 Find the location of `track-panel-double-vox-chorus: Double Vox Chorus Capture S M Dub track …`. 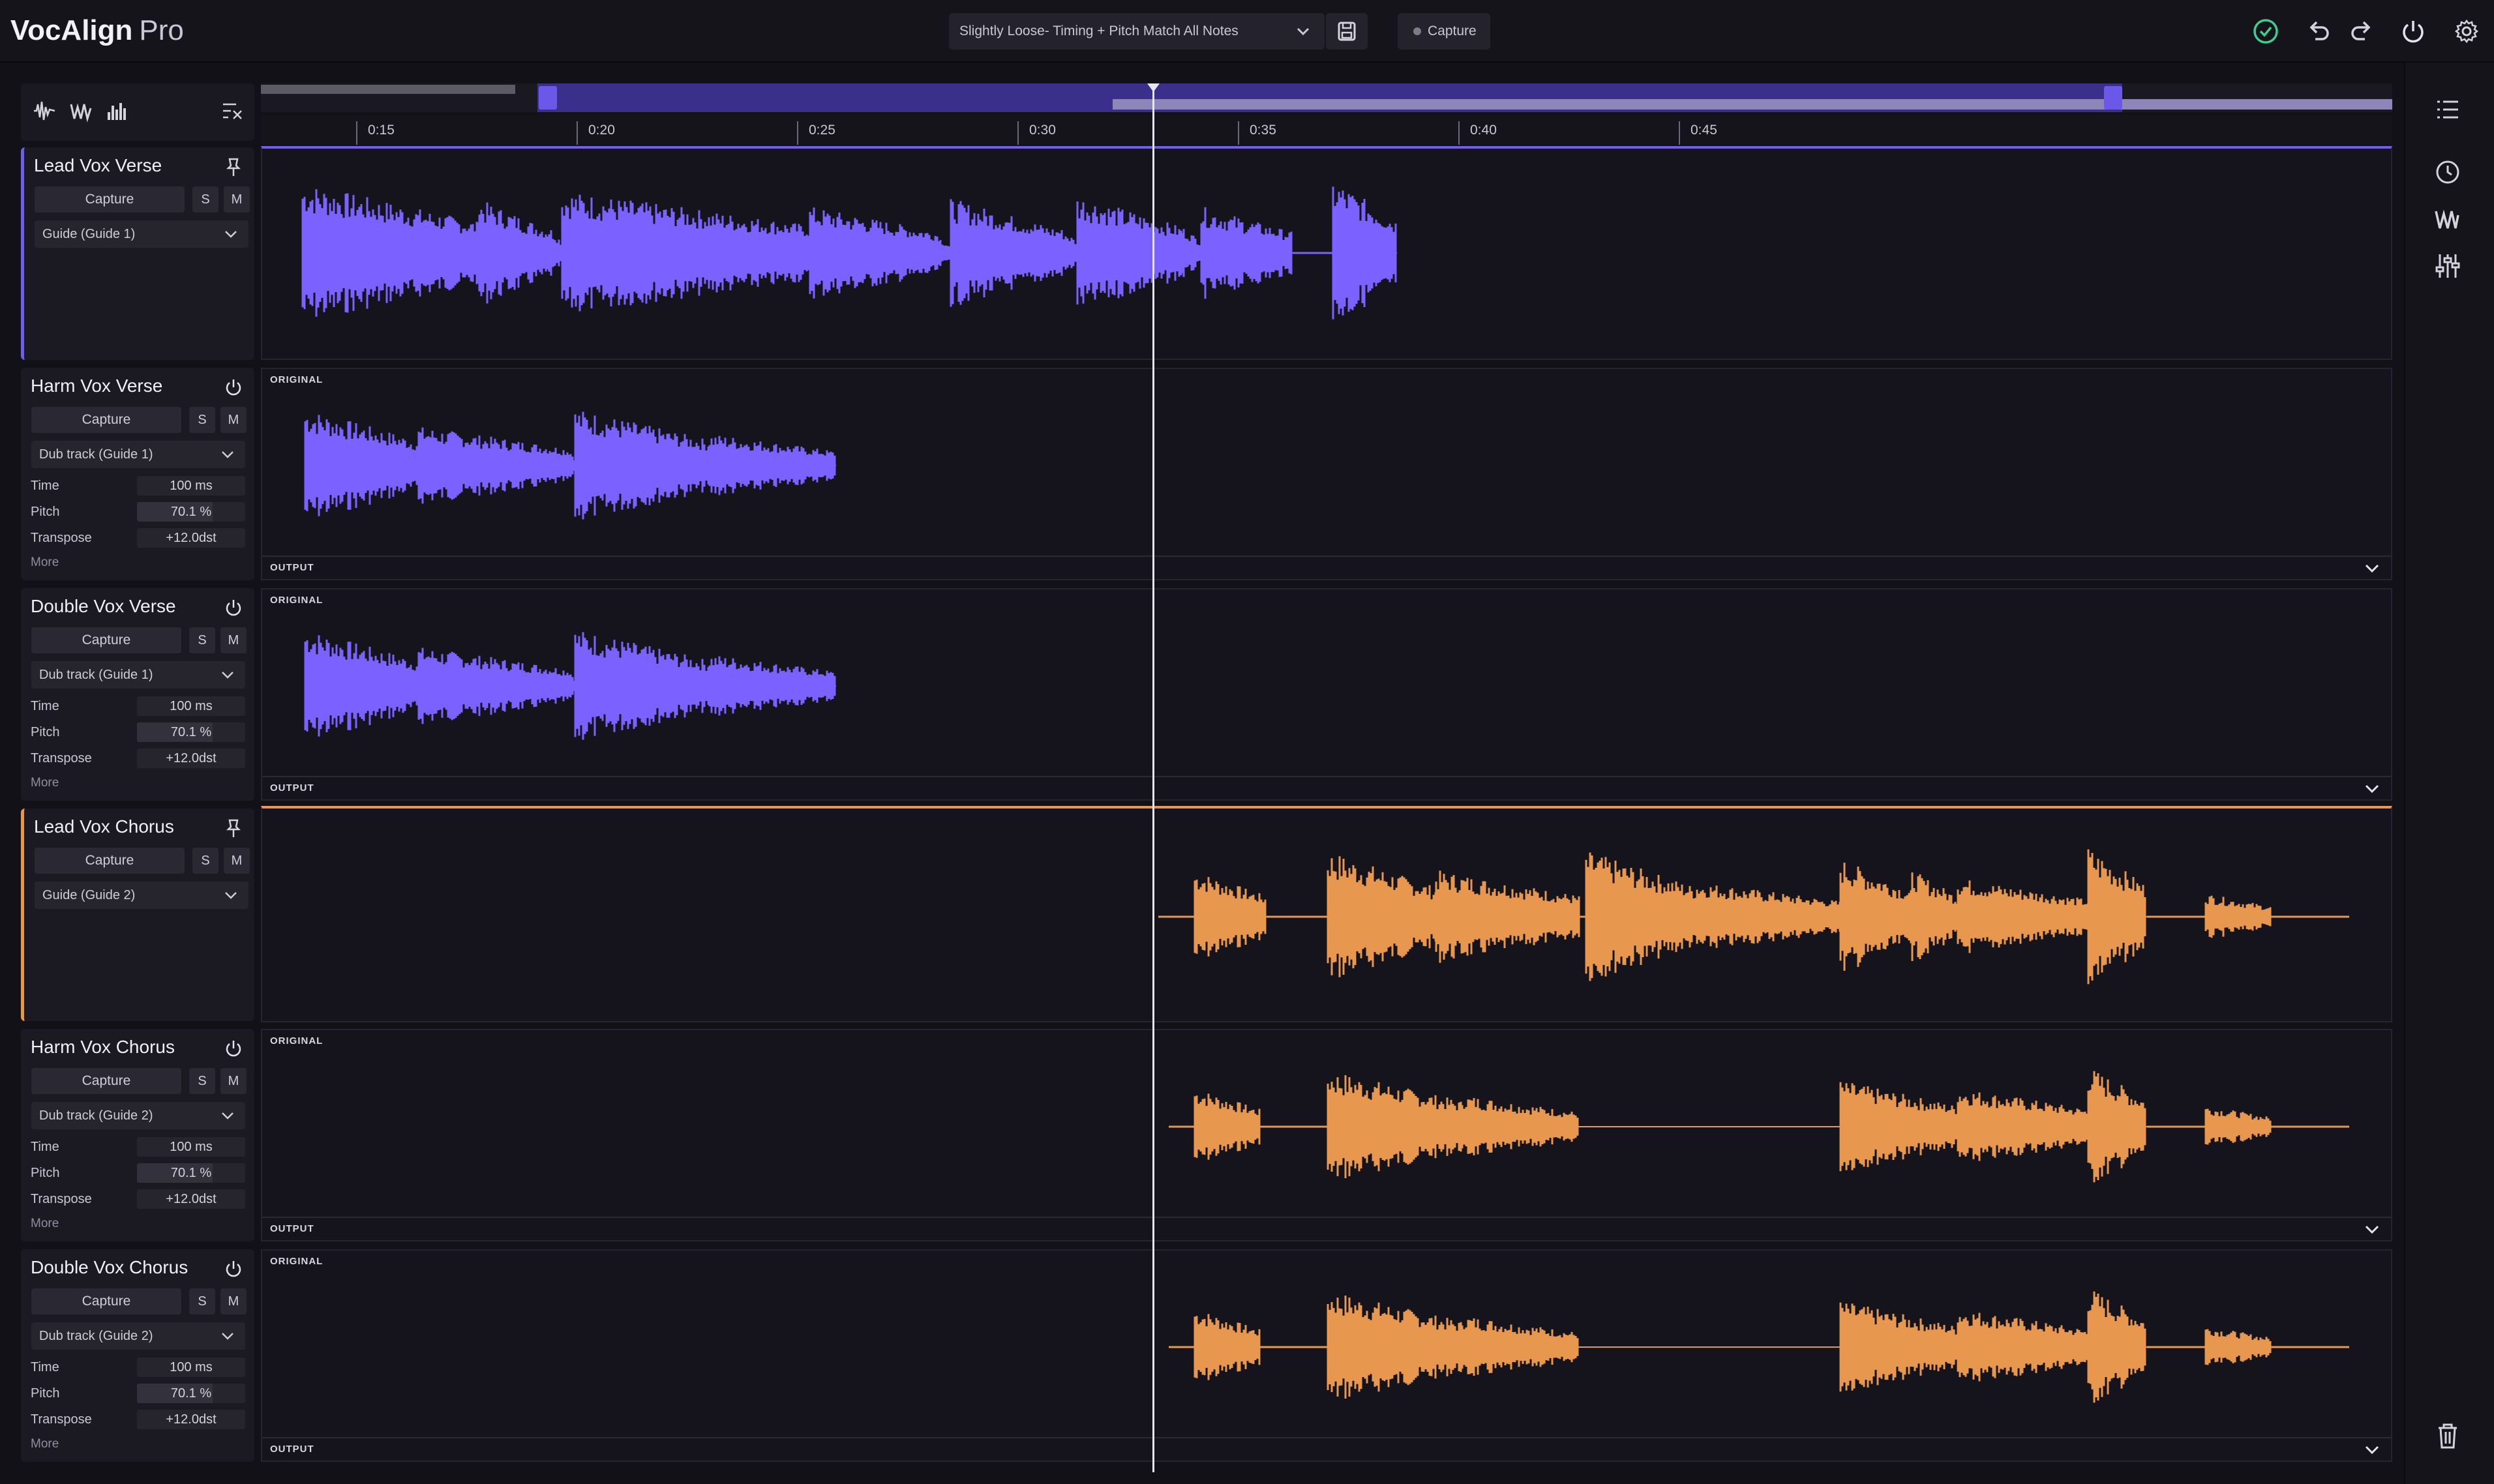

track-panel-double-vox-chorus: Double Vox Chorus Capture S M Dub track … is located at coordinates (138, 1355).